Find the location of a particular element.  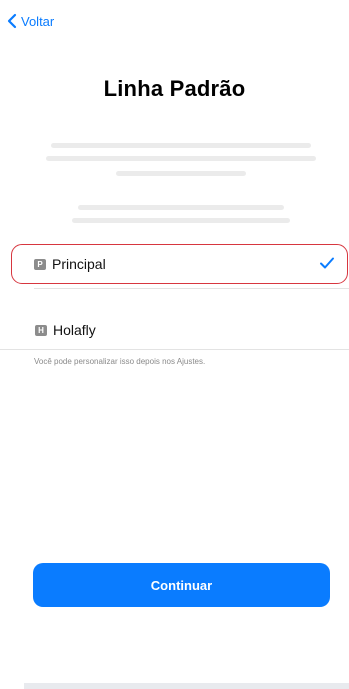

option-label: Principal is located at coordinates (79, 264).